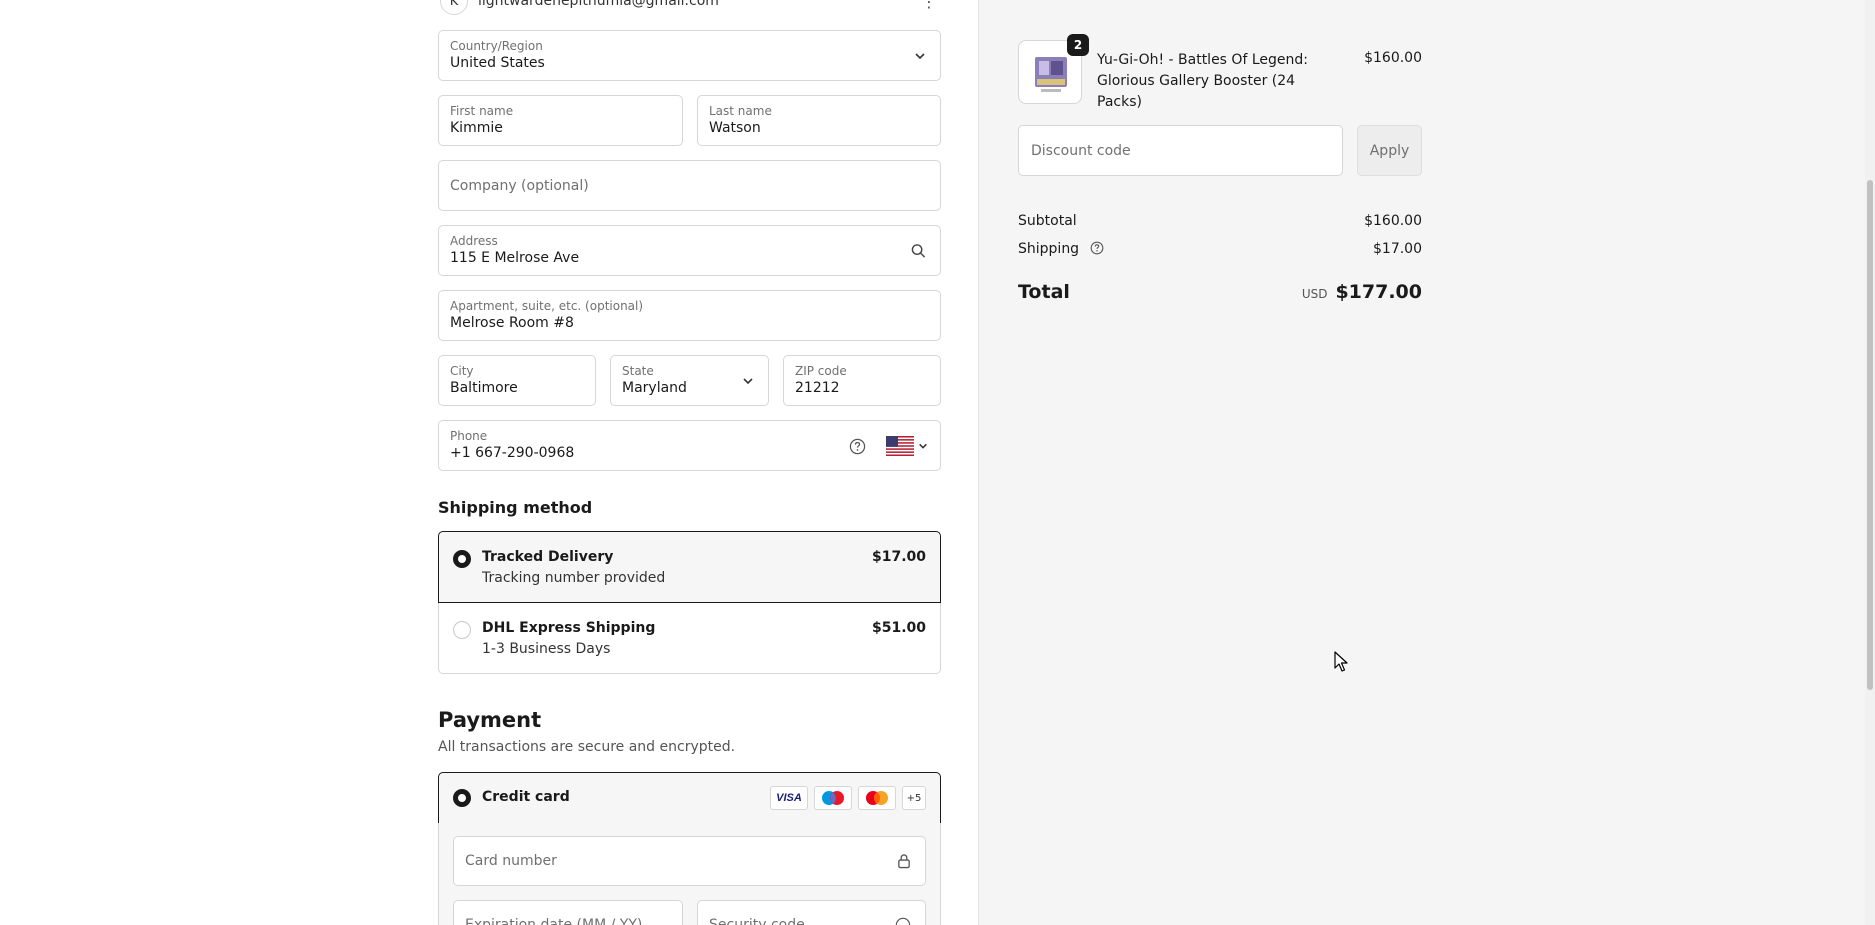 Image resolution: width=1875 pixels, height=925 pixels. I want to click on shipping-option-sub: 1-3 Business Days, so click(546, 649).